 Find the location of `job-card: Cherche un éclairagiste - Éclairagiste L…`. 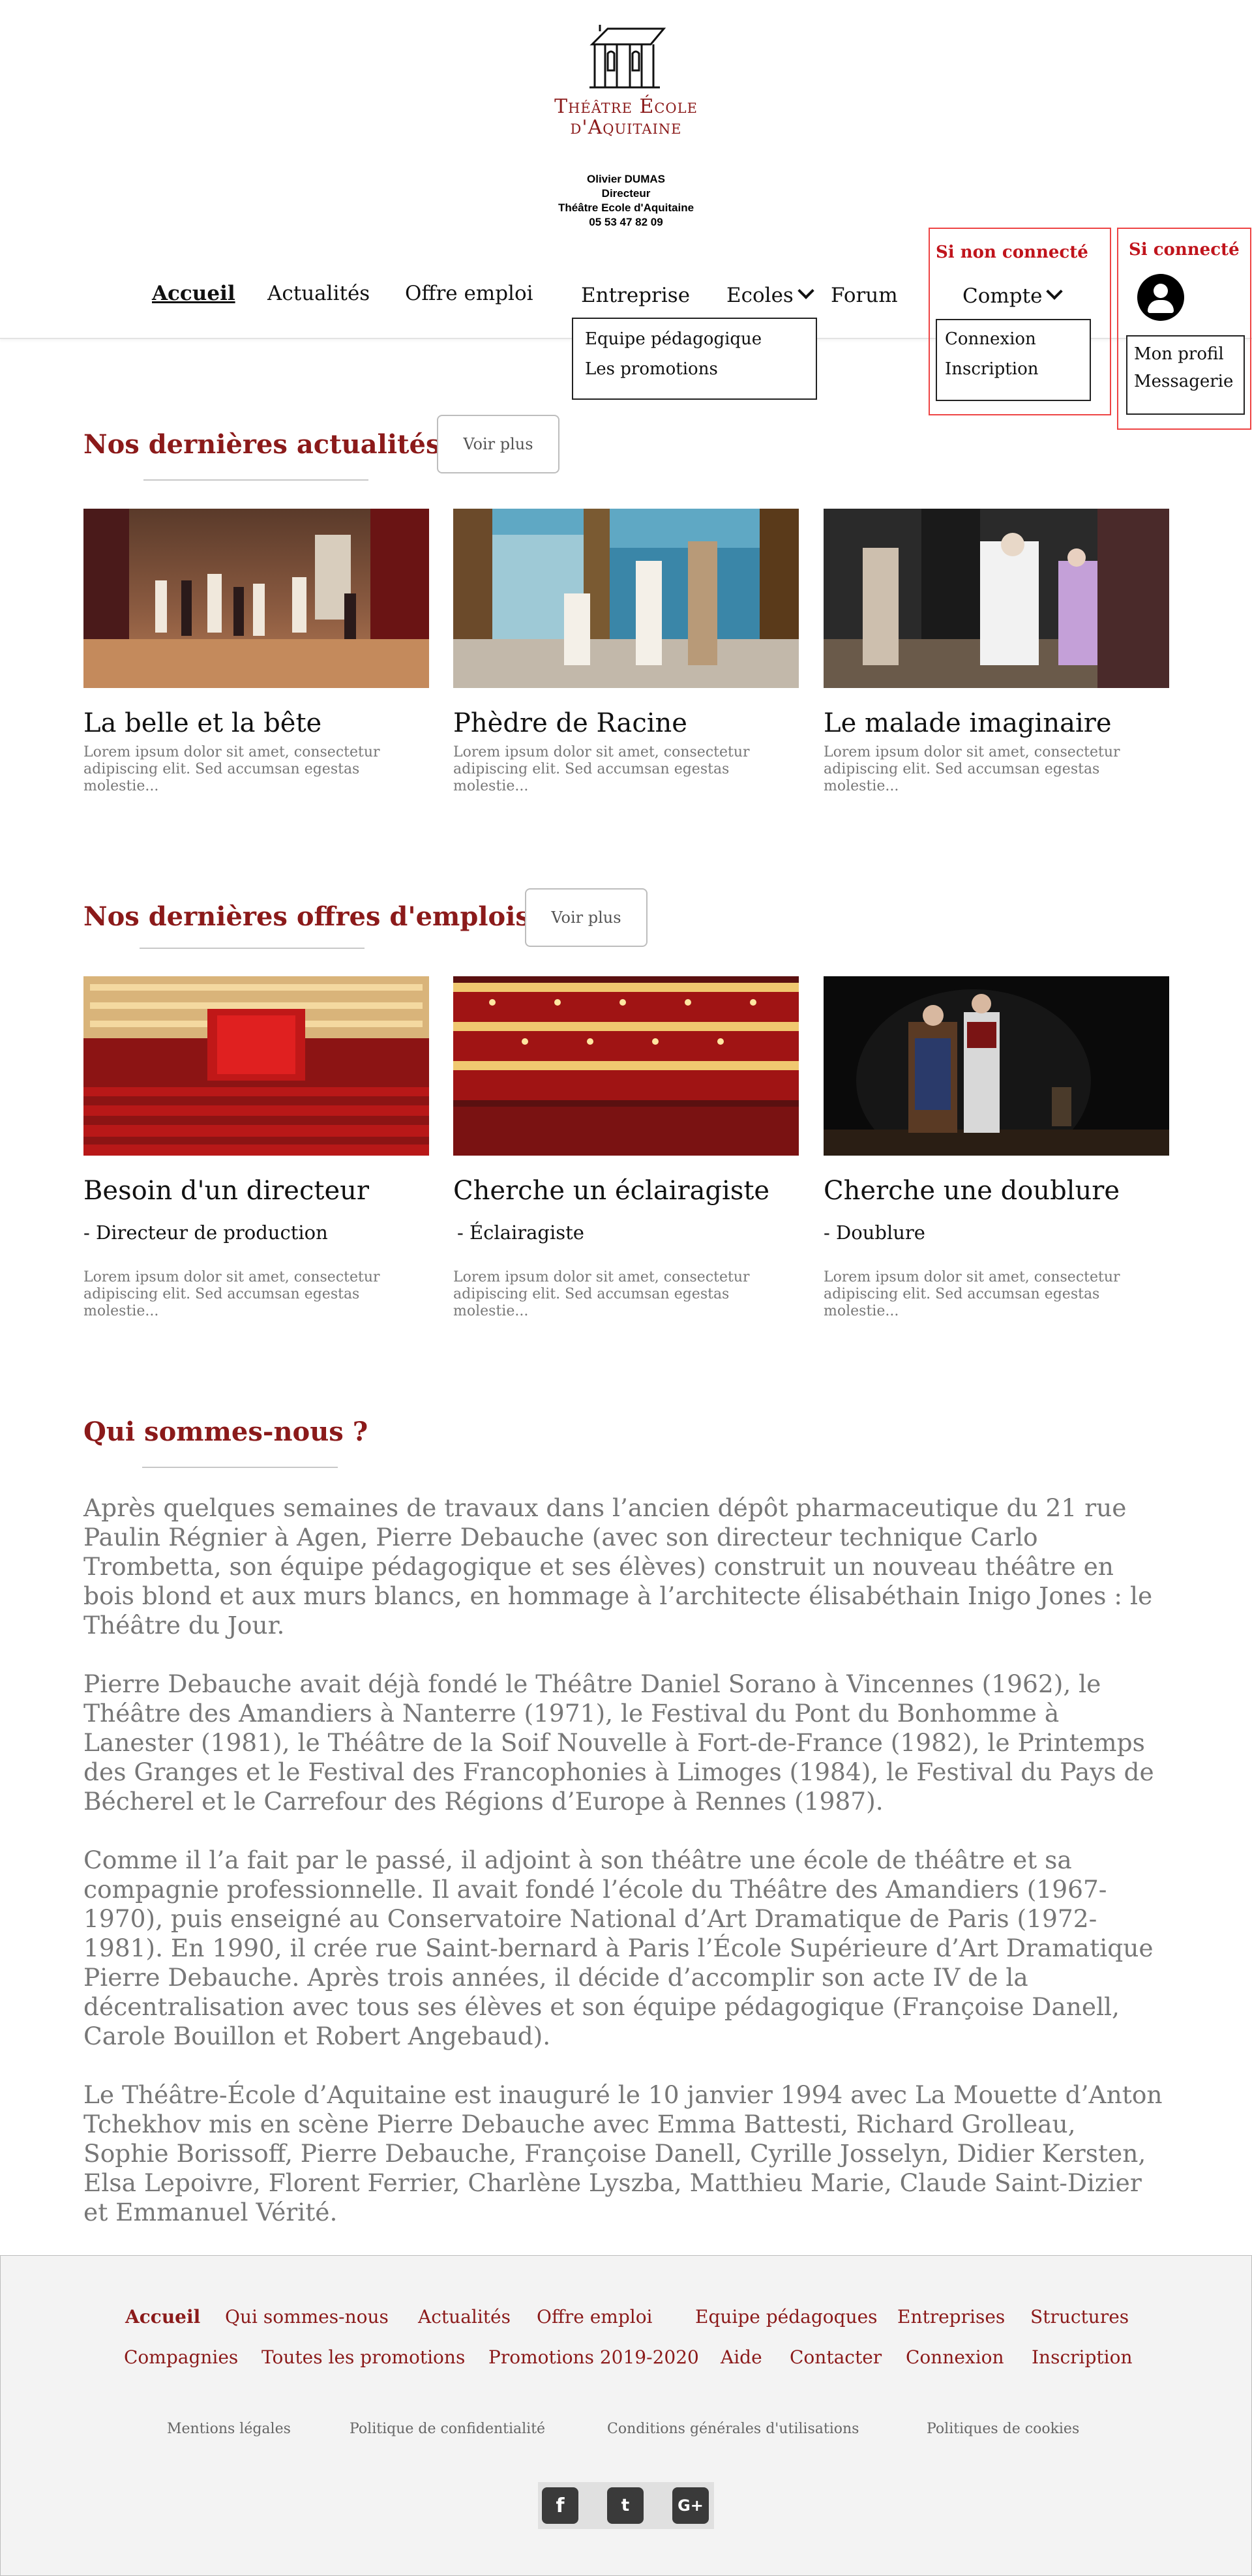

job-card: Cherche un éclairagiste - Éclairagiste L… is located at coordinates (626, 1148).